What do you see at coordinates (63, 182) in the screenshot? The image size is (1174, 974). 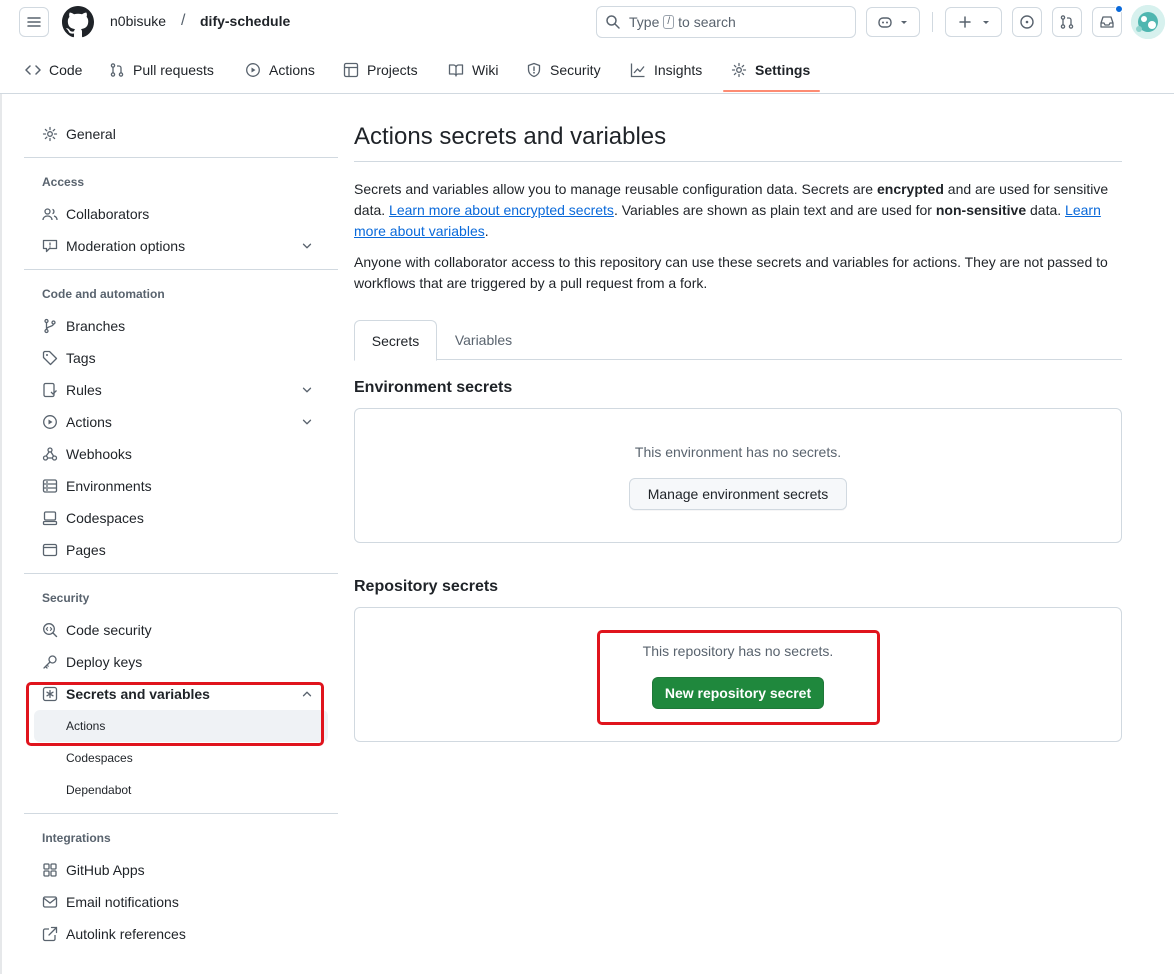 I see `sidebar-heading-access: Access` at bounding box center [63, 182].